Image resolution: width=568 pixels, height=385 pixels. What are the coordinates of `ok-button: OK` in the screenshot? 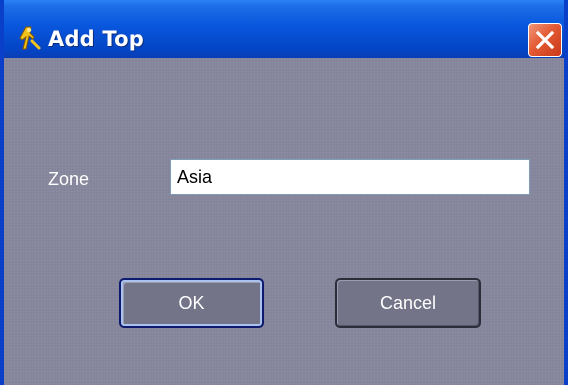 It's located at (191, 303).